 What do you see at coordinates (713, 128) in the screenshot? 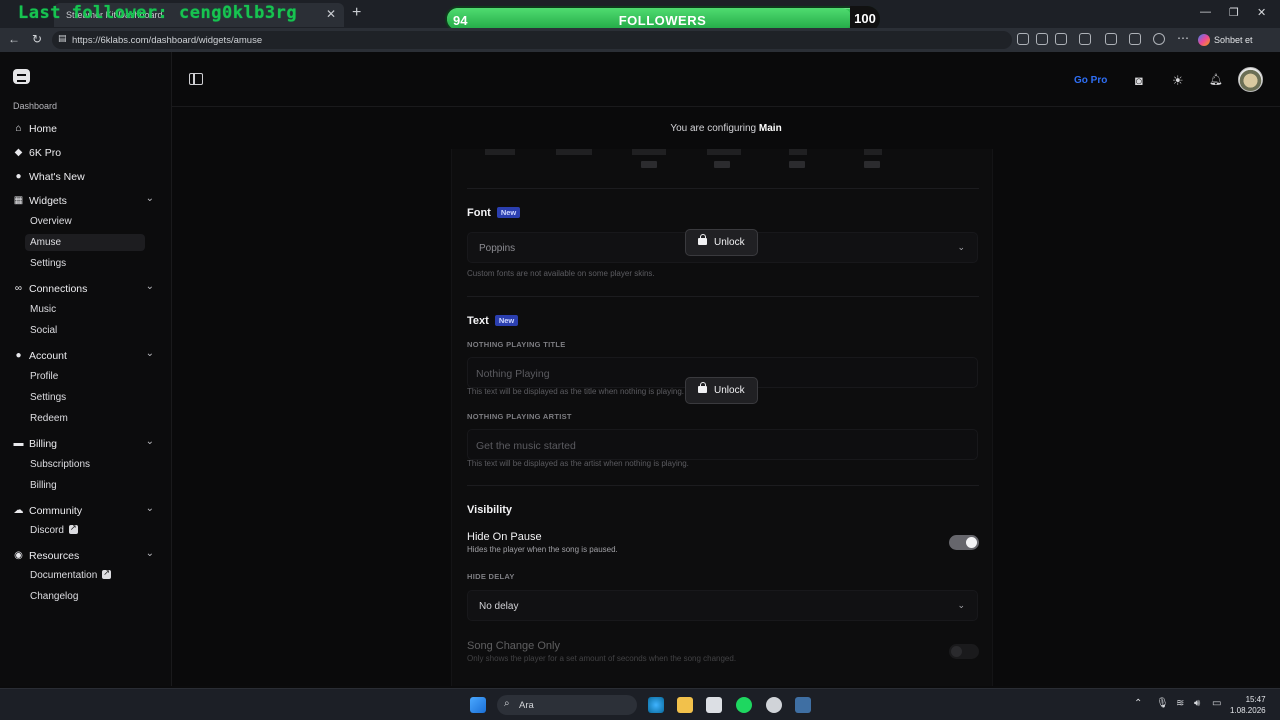
I see `configuring-prefix: You are configuring` at bounding box center [713, 128].